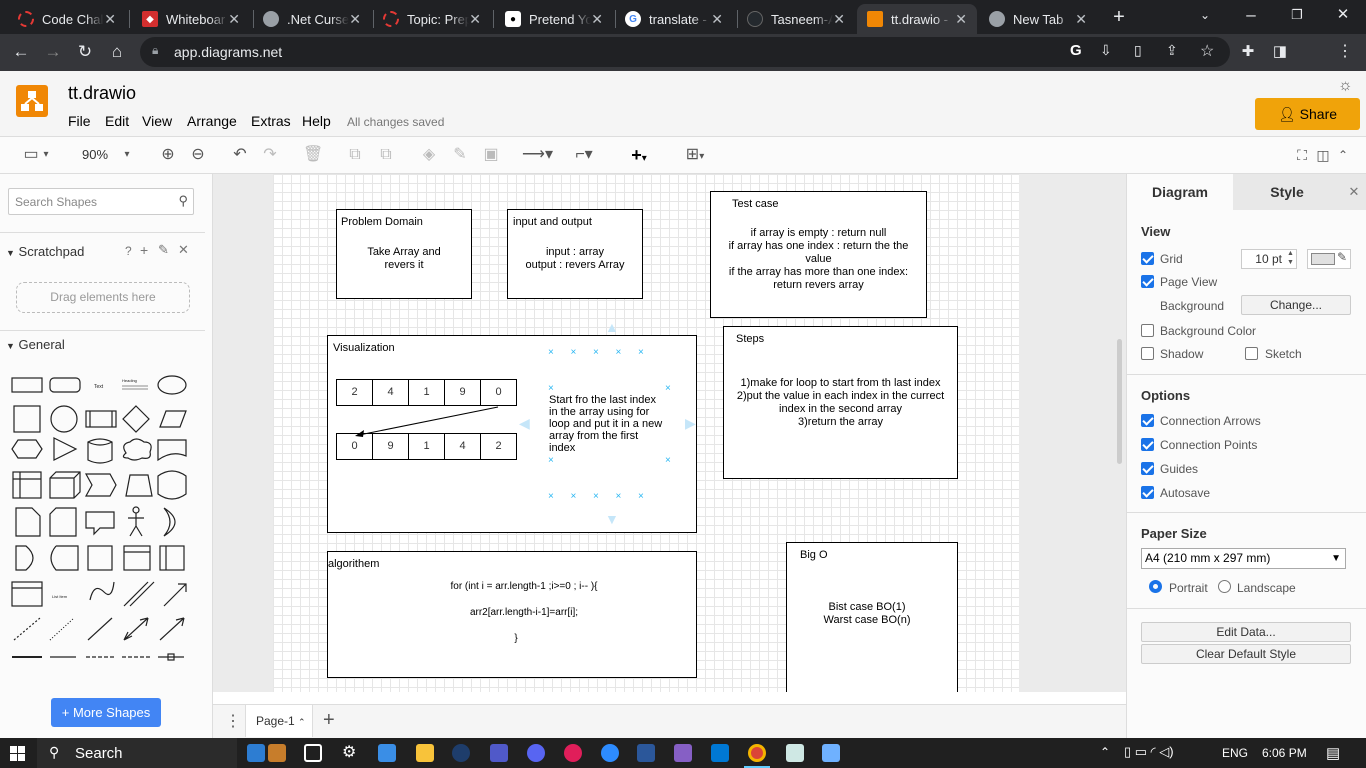  Describe the element at coordinates (1345, 52) in the screenshot. I see `more-menu-icon: ⋮` at that location.